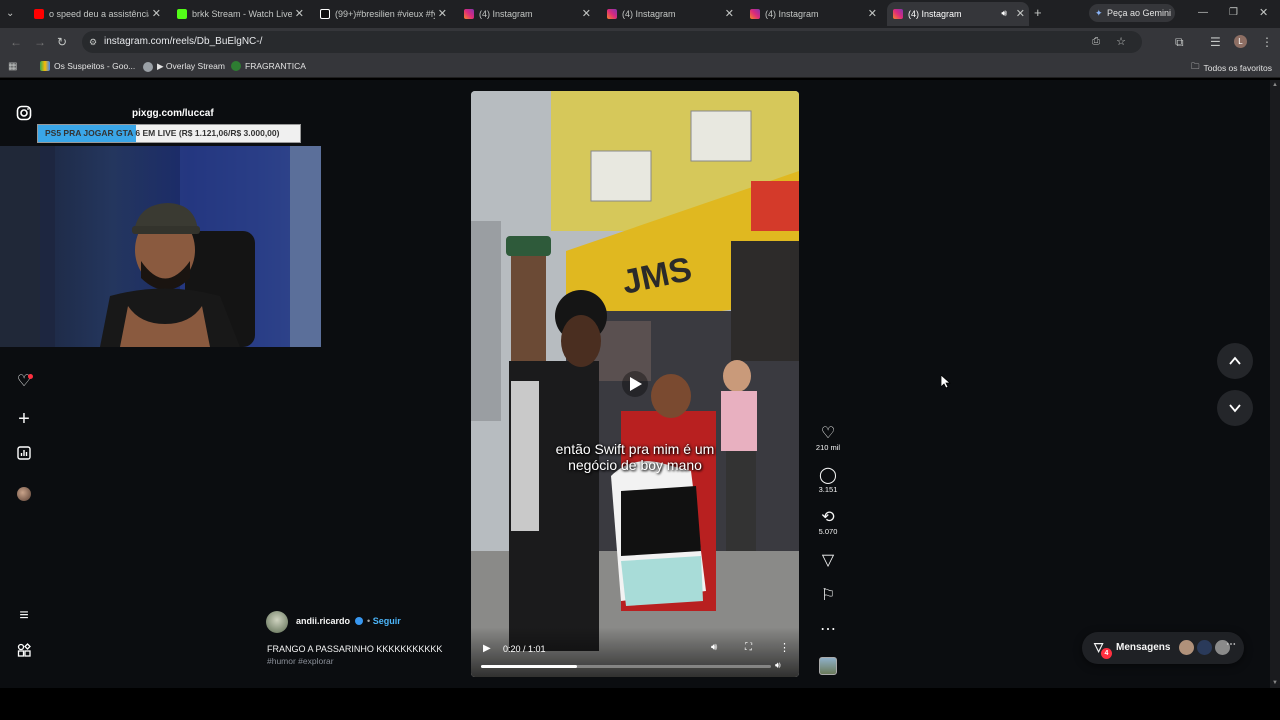 This screenshot has width=1280, height=720. What do you see at coordinates (828, 518) in the screenshot?
I see `repost-icon: ⟲` at bounding box center [828, 518].